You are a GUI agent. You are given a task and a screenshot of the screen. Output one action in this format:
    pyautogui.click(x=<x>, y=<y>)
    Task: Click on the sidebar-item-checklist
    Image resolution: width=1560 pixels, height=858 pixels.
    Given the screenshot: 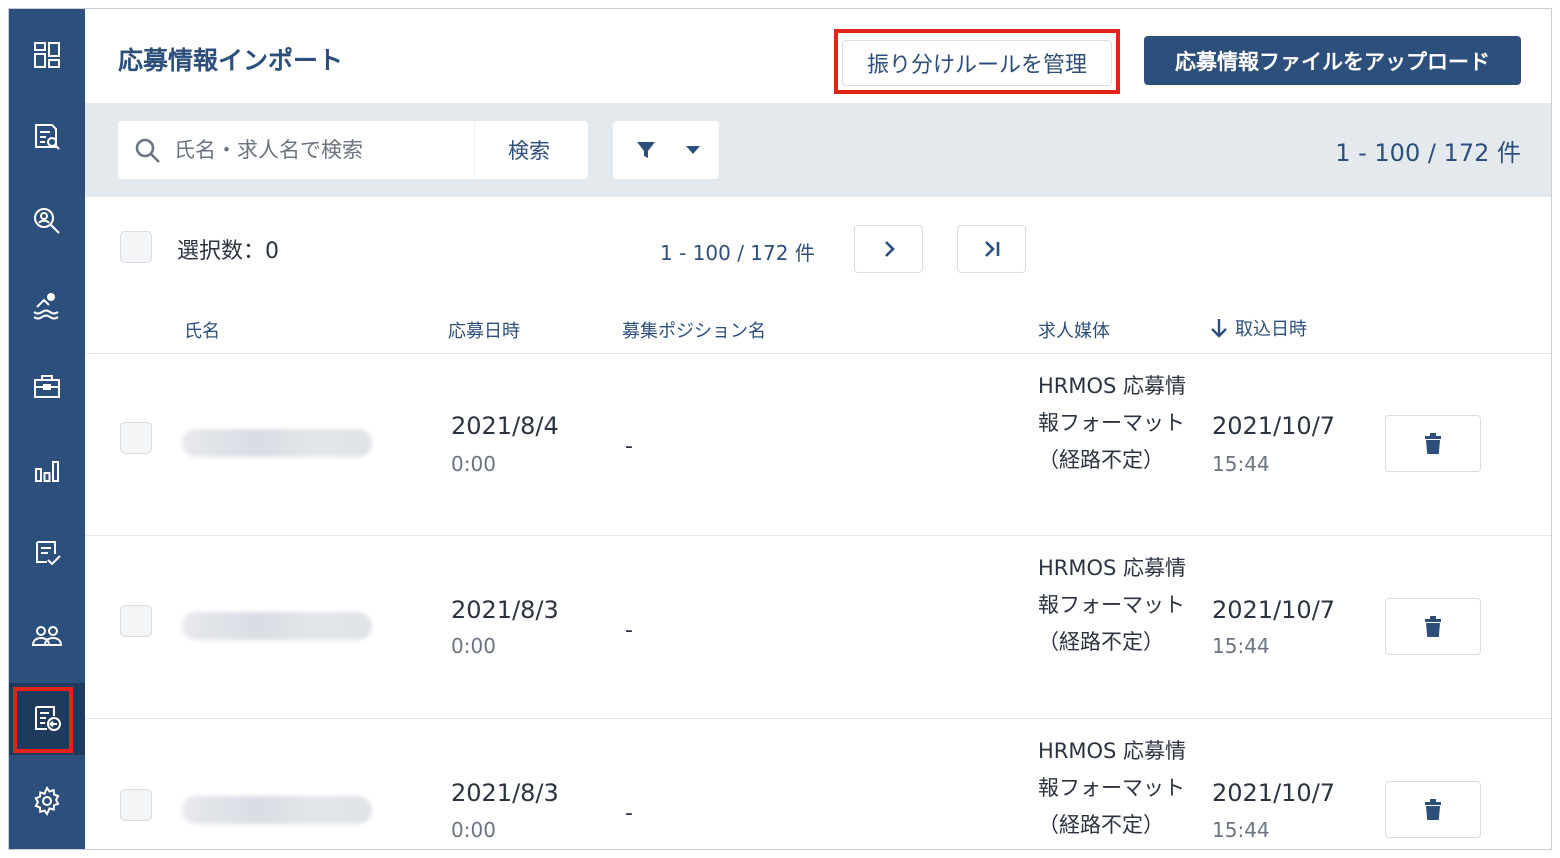 What is the action you would take?
    pyautogui.click(x=47, y=553)
    